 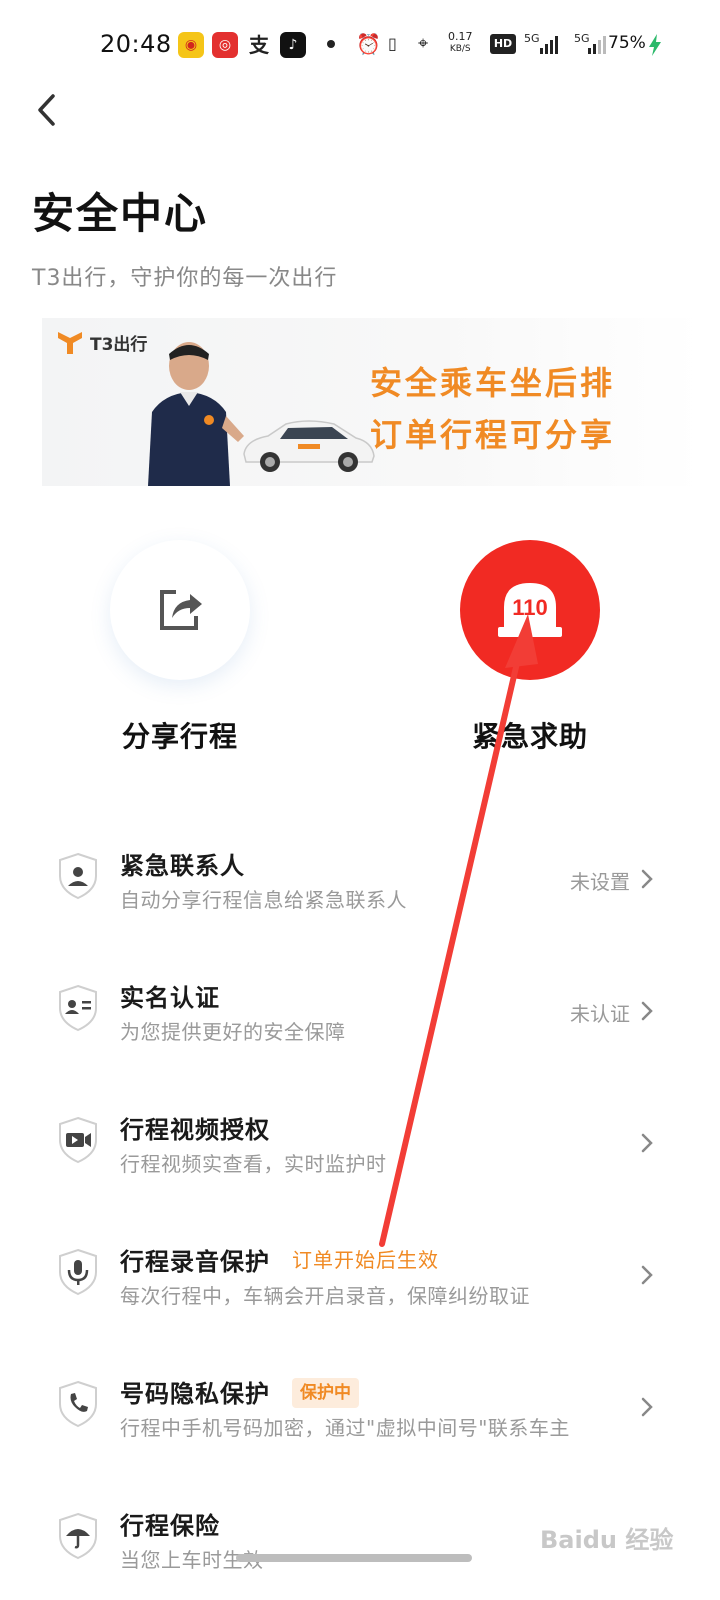 I want to click on emergency-help-button: 110 紧急求助, so click(x=530, y=655).